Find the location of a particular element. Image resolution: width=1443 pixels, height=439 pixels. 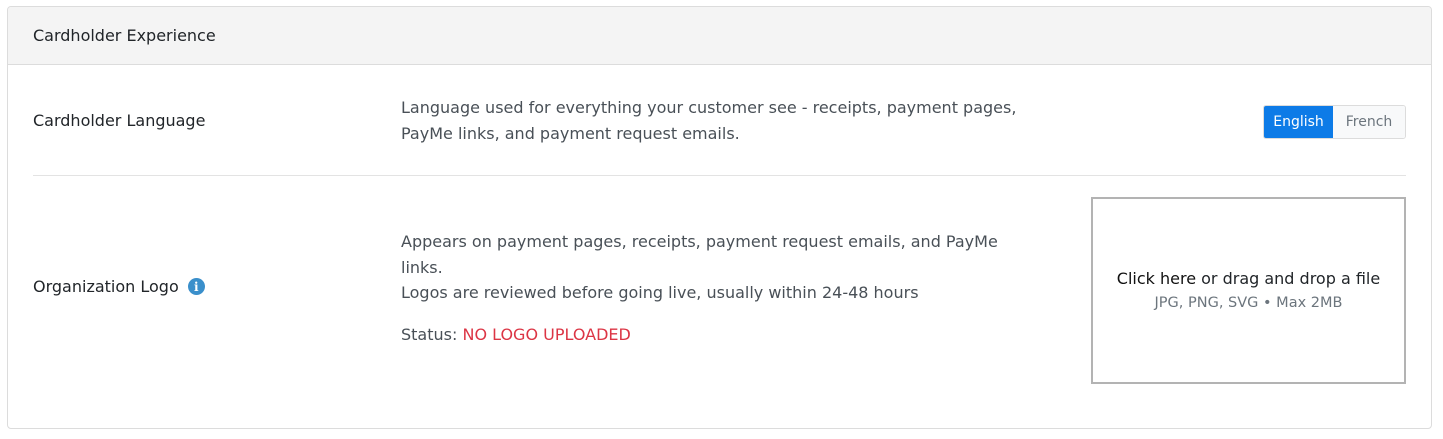

language-toggle: English French is located at coordinates (1334, 122).